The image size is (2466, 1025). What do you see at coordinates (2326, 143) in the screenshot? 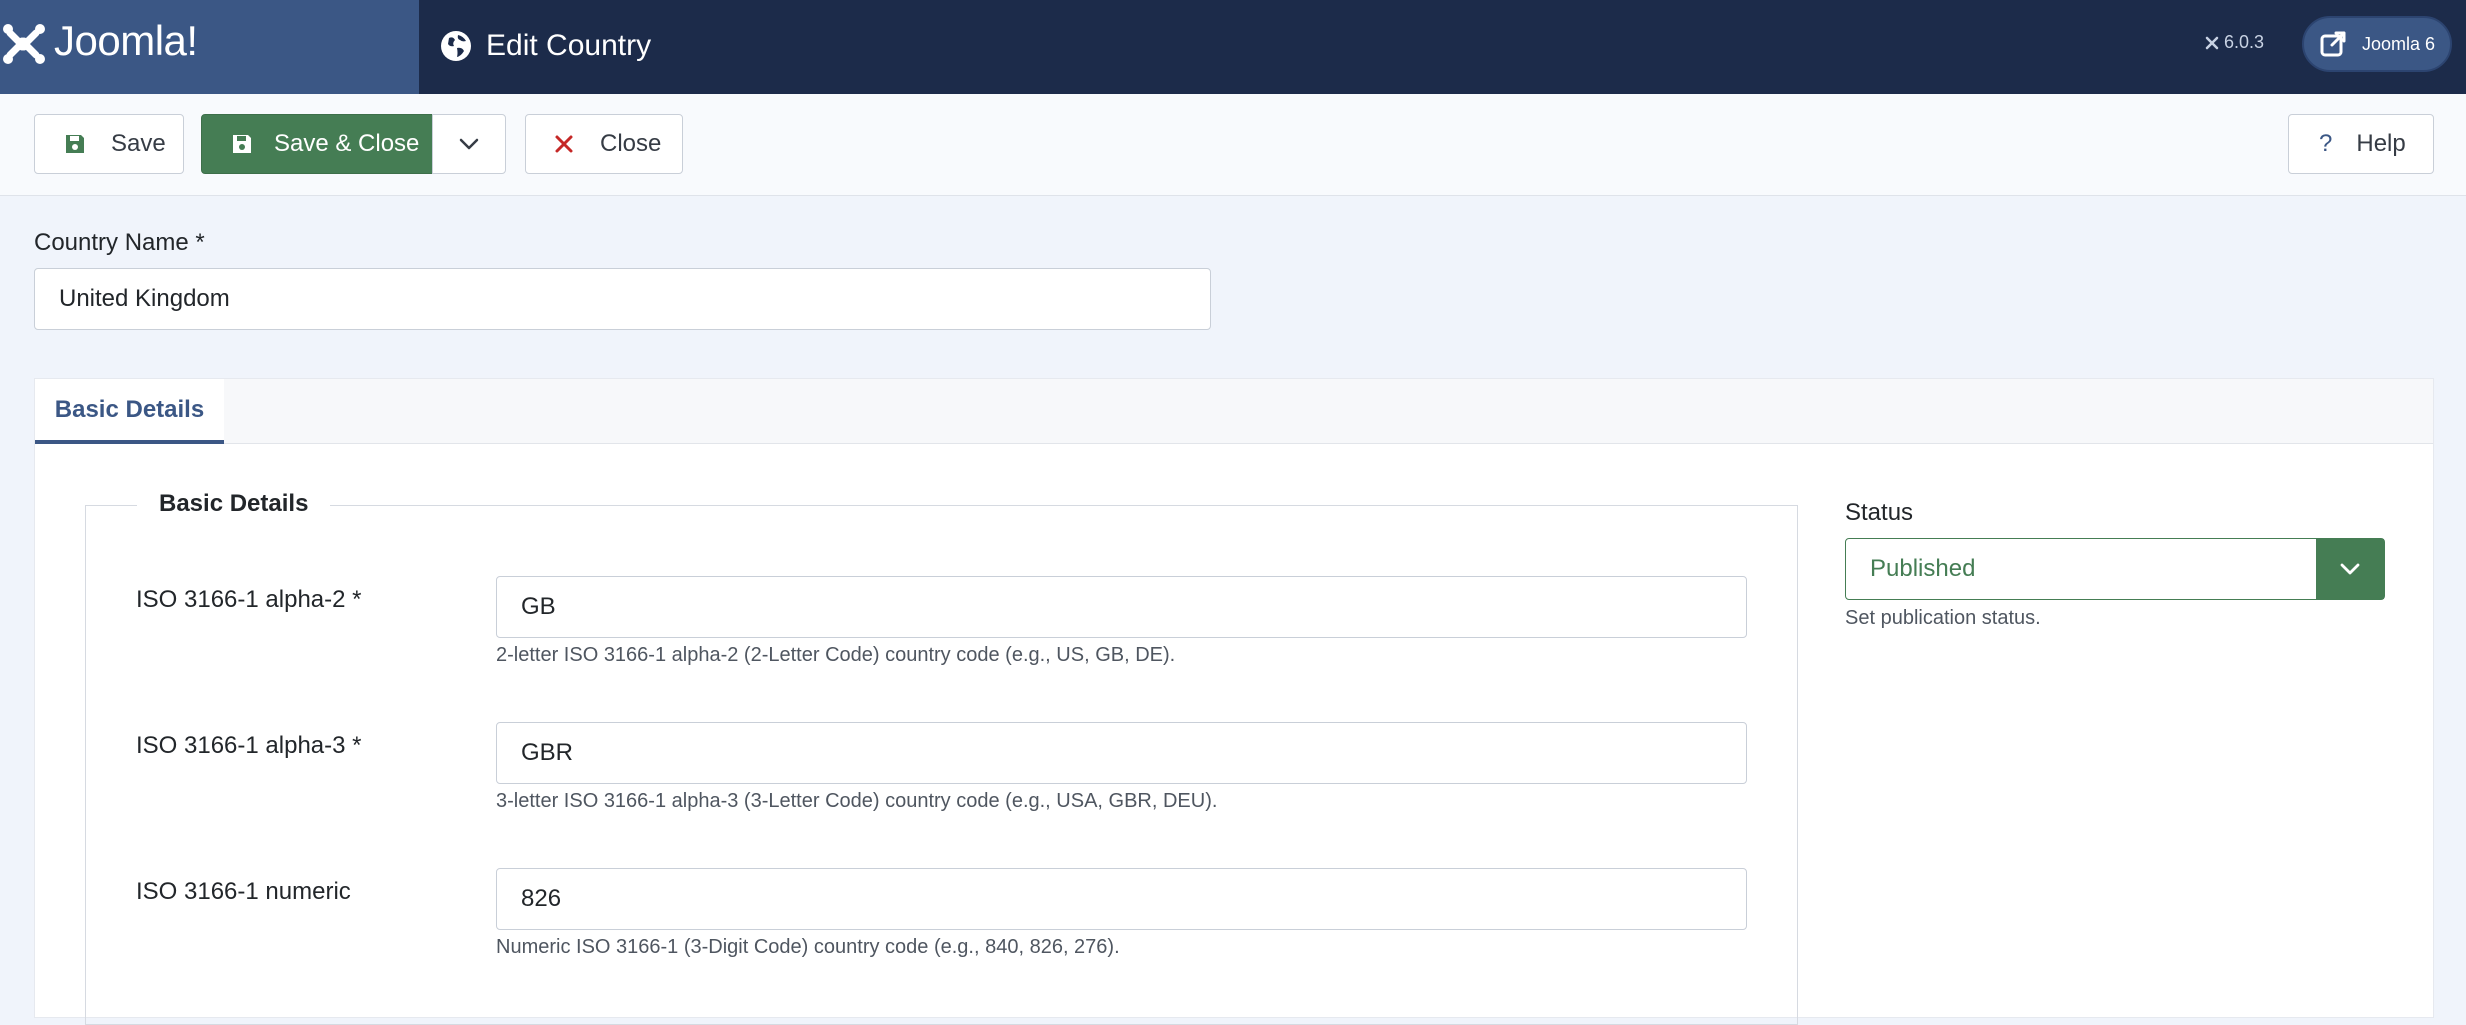
I see `question-icon: ?` at bounding box center [2326, 143].